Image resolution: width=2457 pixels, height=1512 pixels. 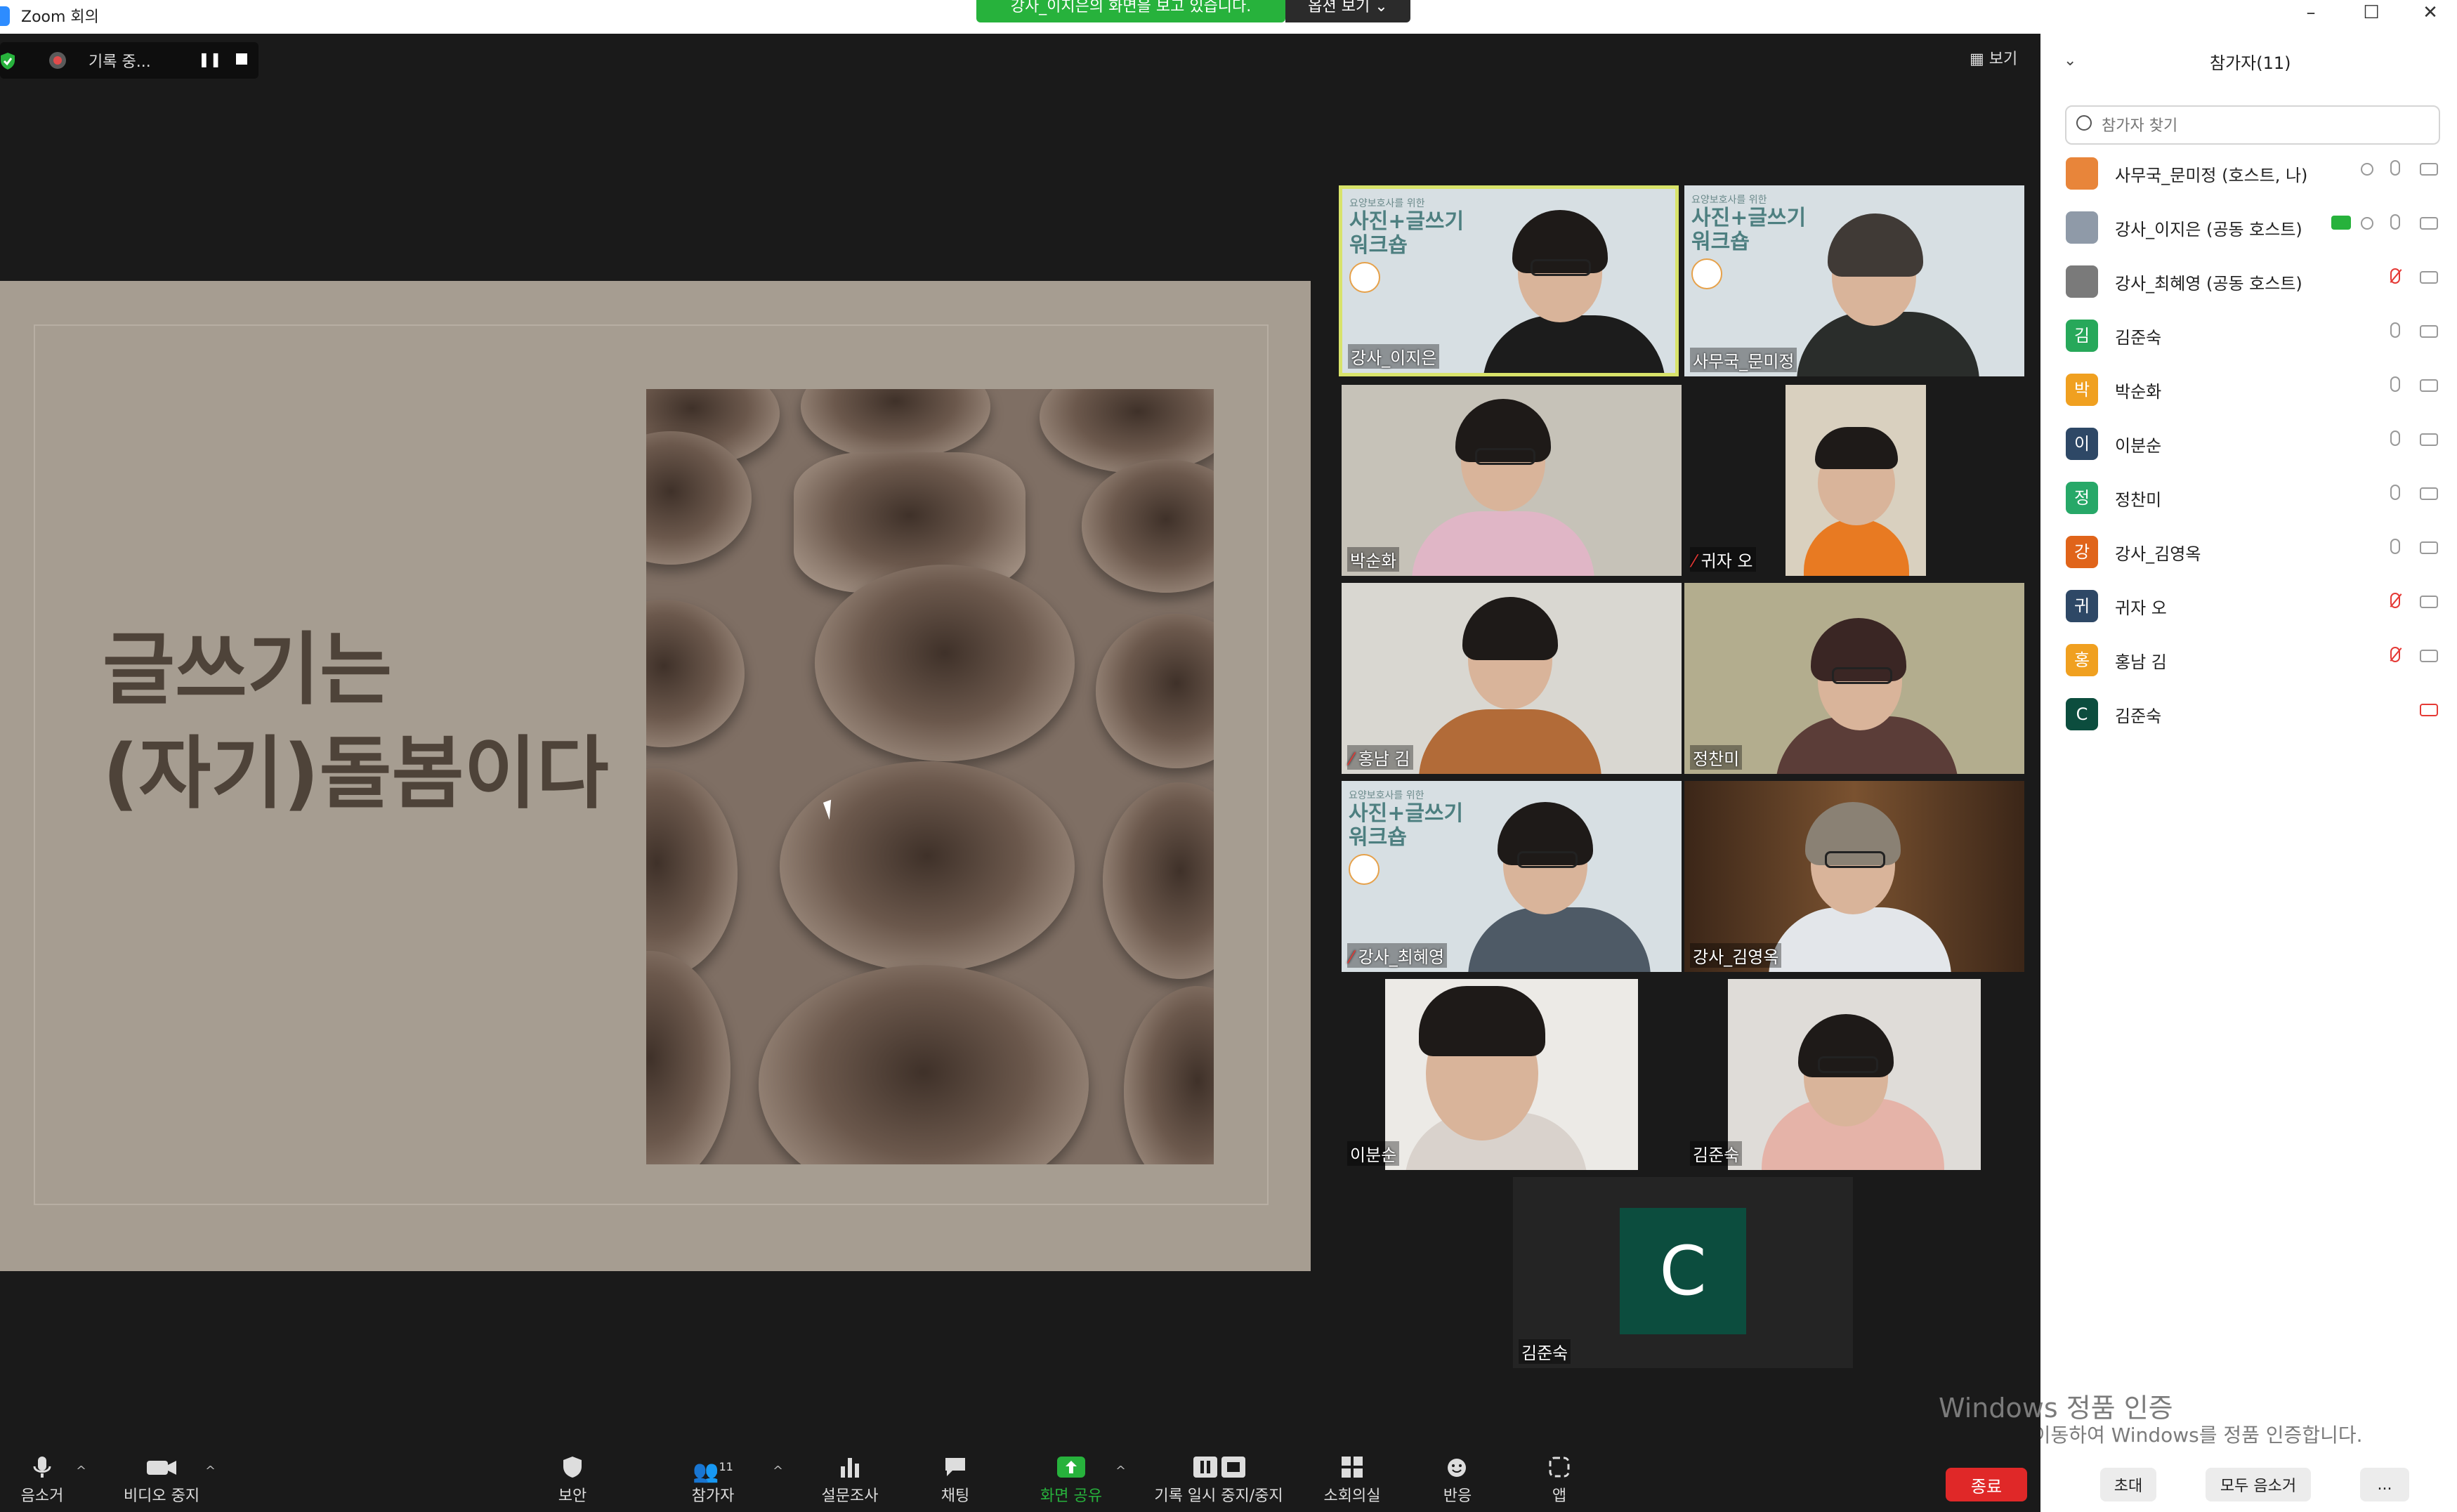 I want to click on maximize-icon: ☐, so click(x=2371, y=14).